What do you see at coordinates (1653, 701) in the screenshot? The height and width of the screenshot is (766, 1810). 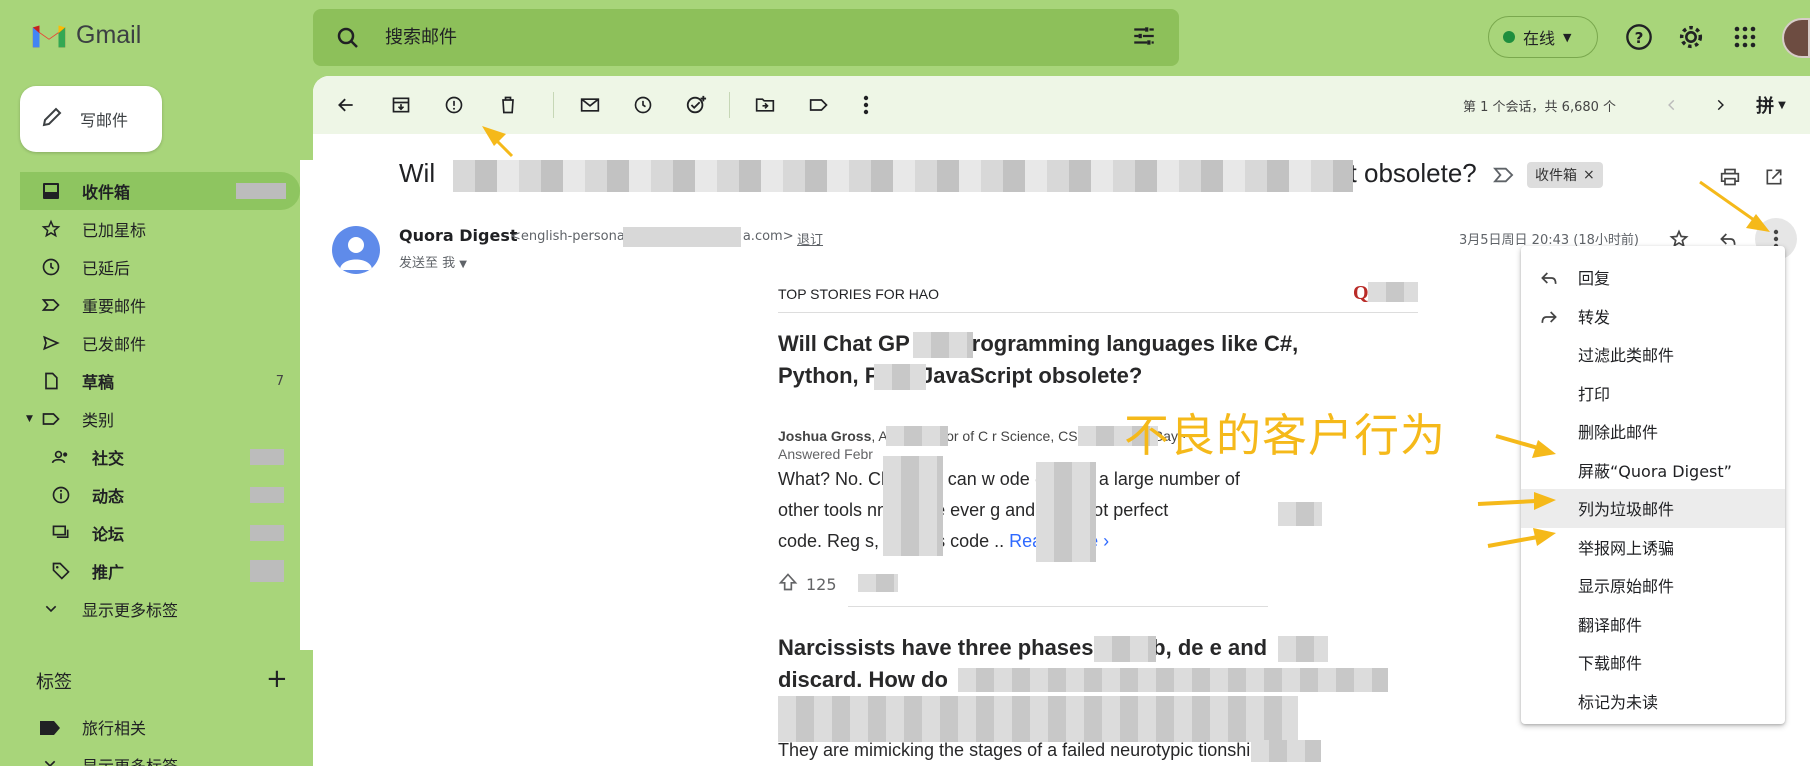 I see `menu-item-mark-unread: 标记为未读` at bounding box center [1653, 701].